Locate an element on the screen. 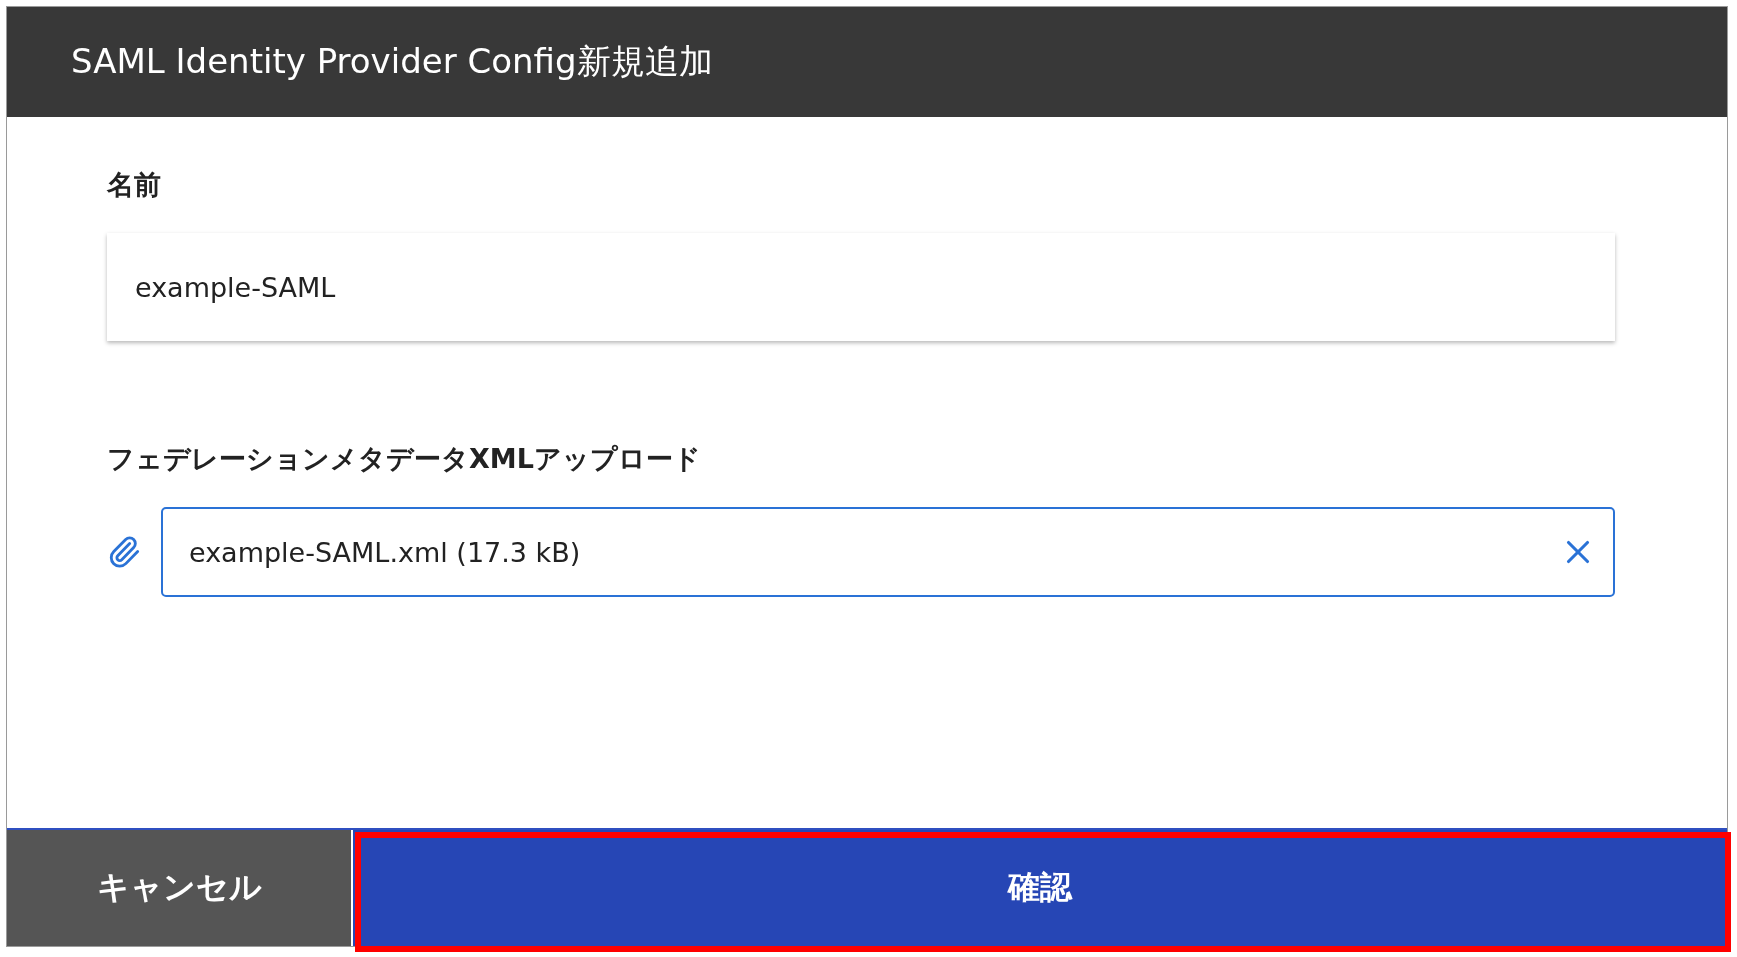  dialog-title: SAML Identity Provider Config新規追加 is located at coordinates (867, 62).